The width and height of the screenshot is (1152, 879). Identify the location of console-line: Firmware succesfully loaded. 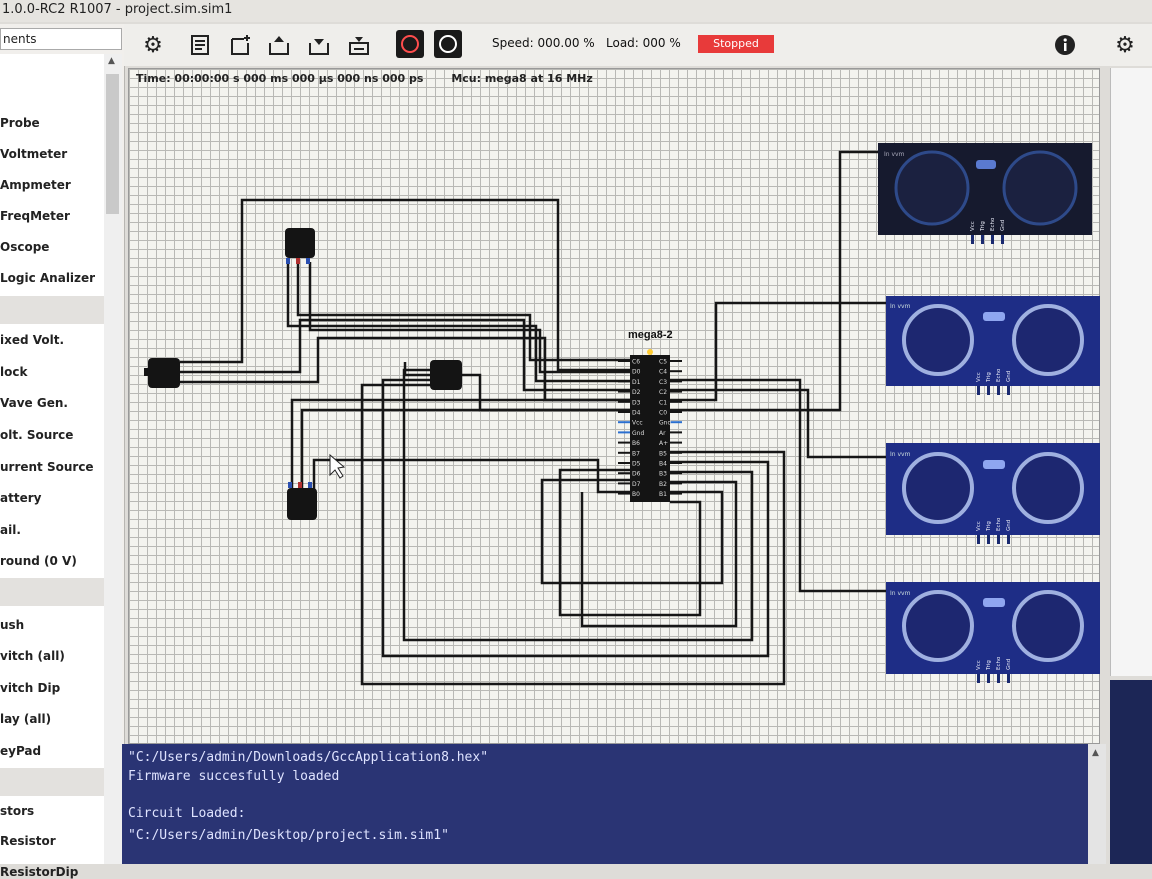
(234, 776).